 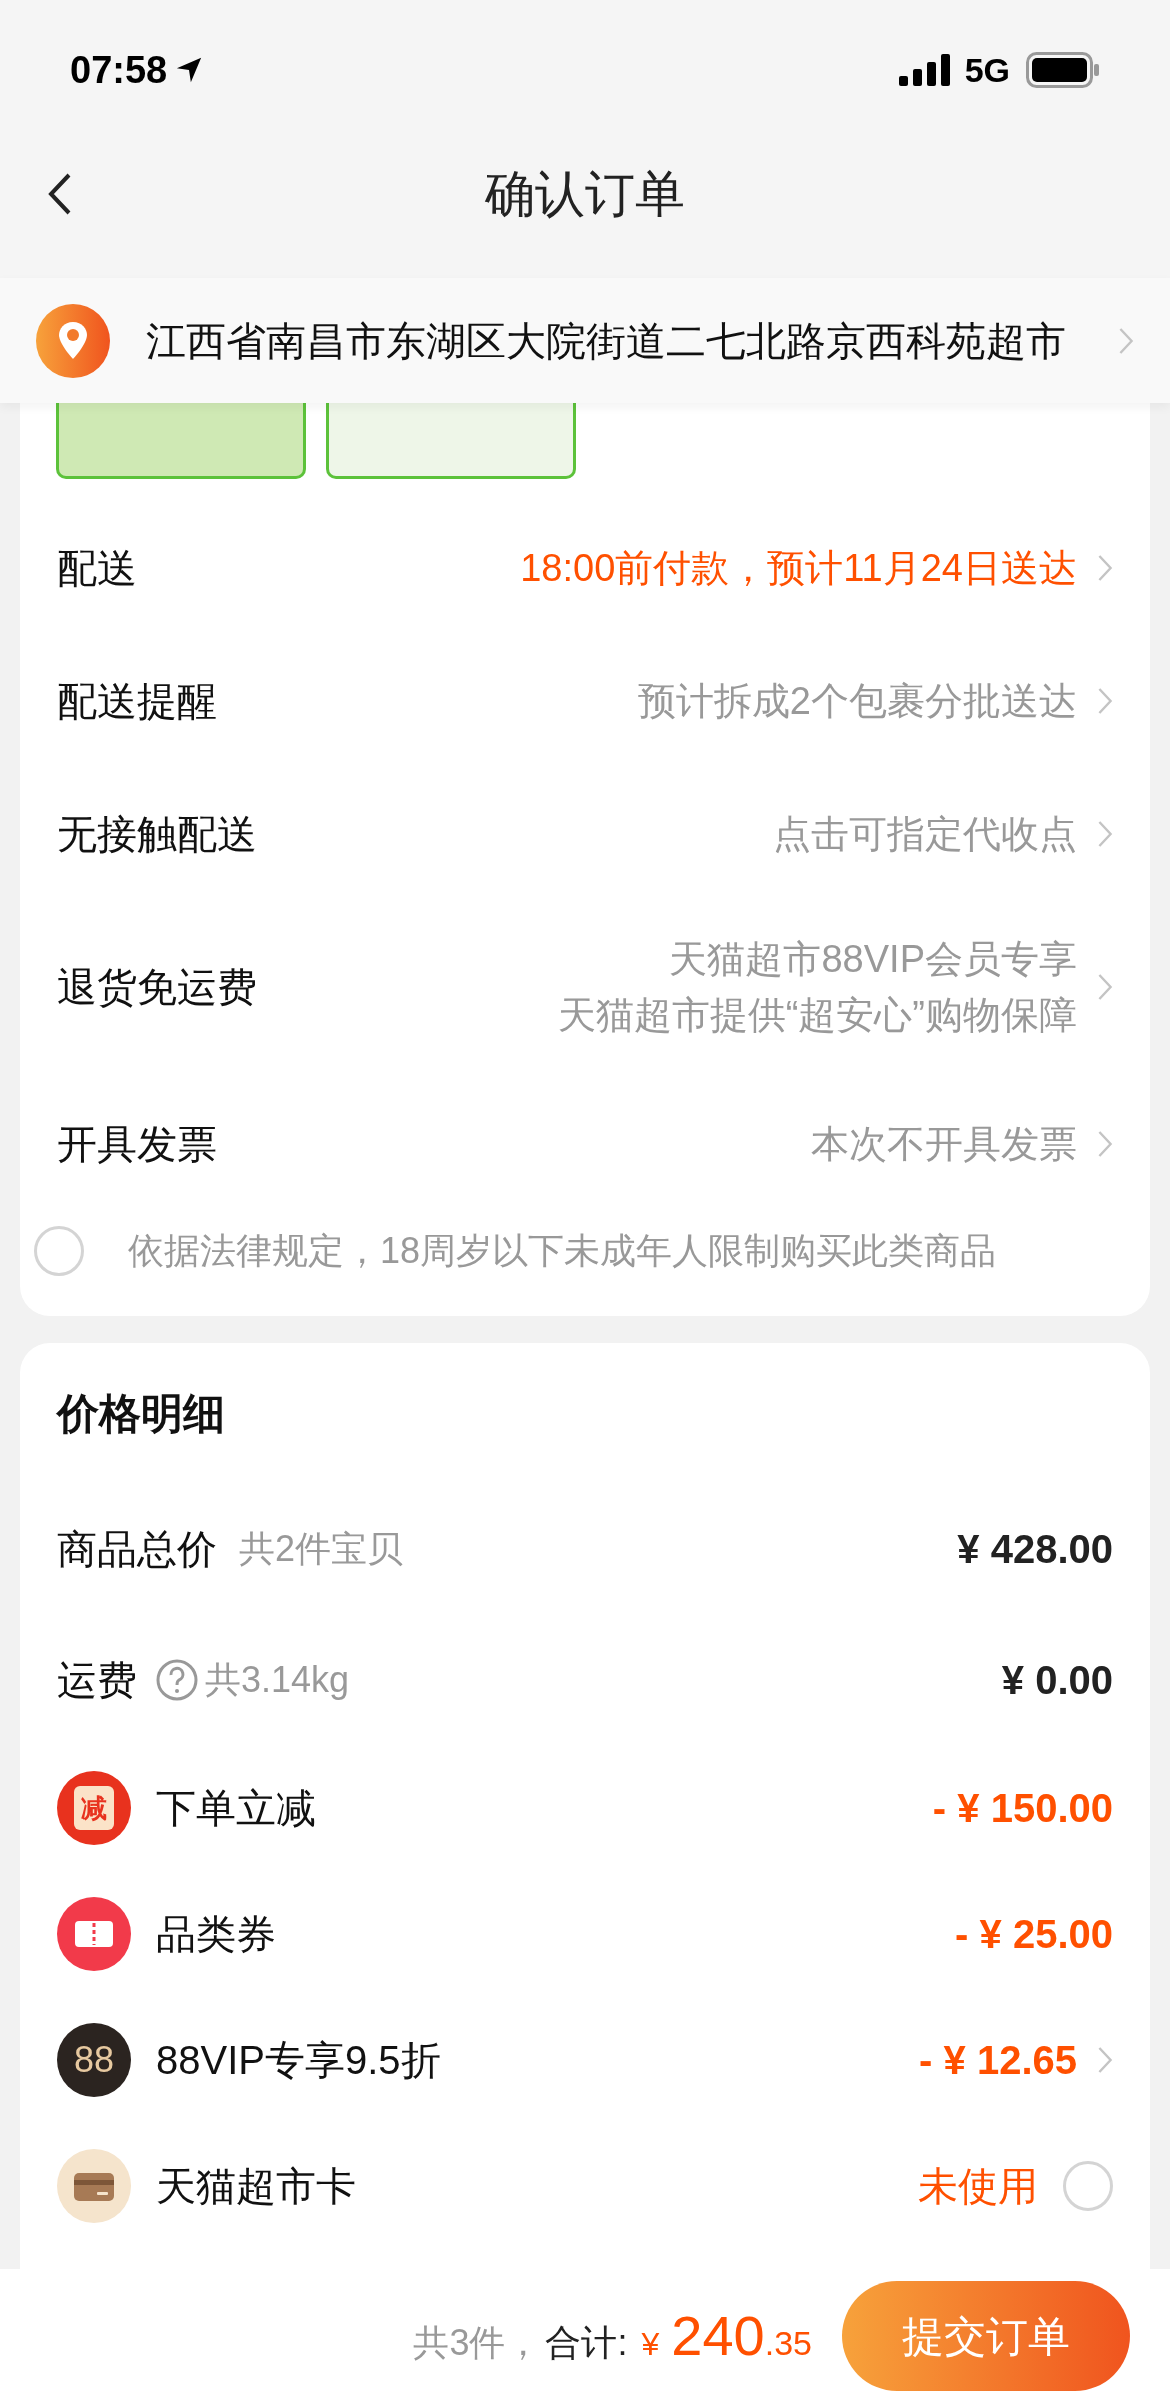 What do you see at coordinates (236, 1808) in the screenshot?
I see `discount-label: 下单立减` at bounding box center [236, 1808].